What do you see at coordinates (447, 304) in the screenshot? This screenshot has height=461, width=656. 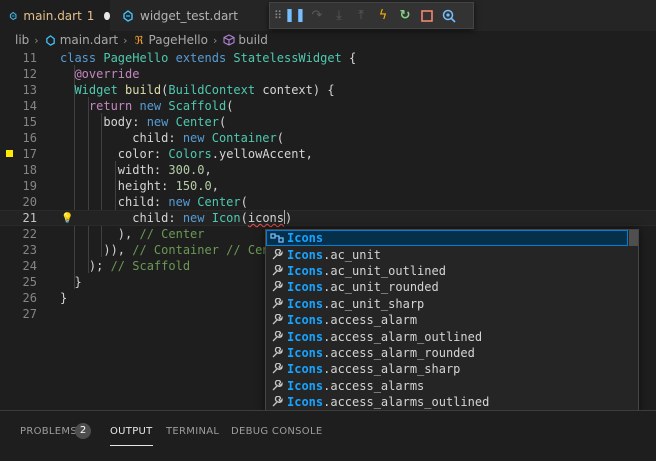 I see `suggestion-item: Icons .ac_unit_sharp` at bounding box center [447, 304].